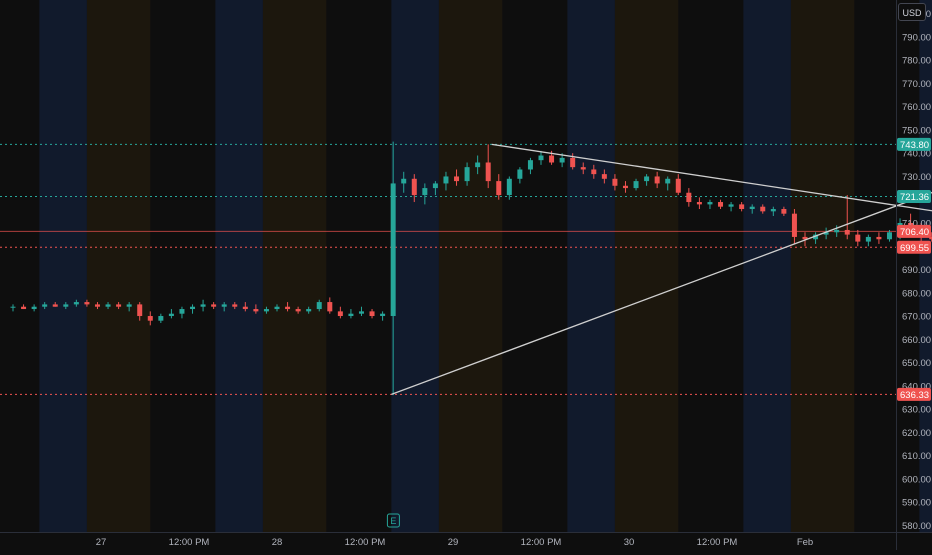 This screenshot has width=932, height=555. Describe the element at coordinates (393, 521) in the screenshot. I see `earnings-marker-label: E` at that location.